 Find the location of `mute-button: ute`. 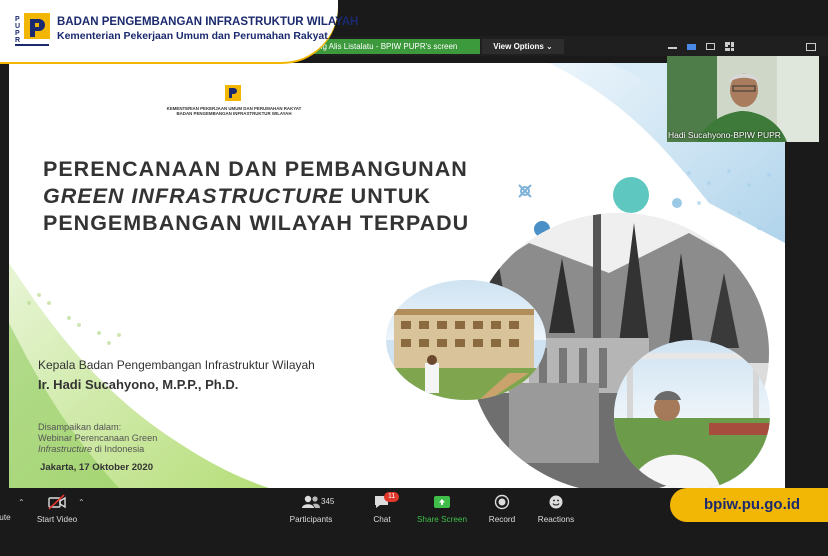

mute-button: ute is located at coordinates (6, 508).